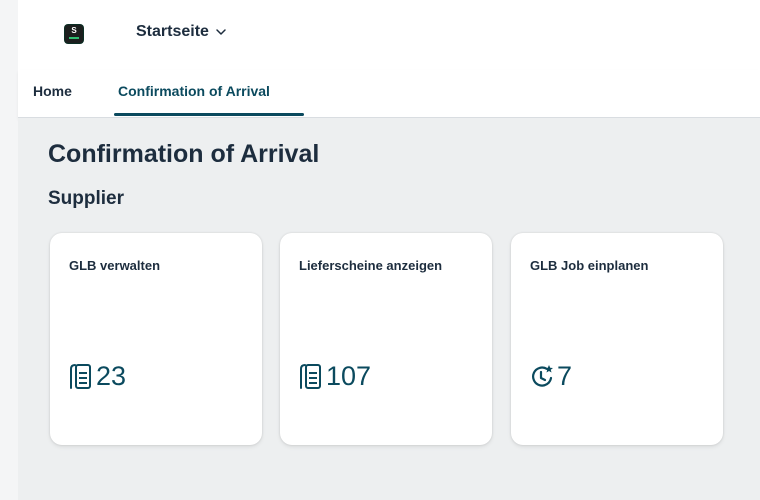  Describe the element at coordinates (111, 376) in the screenshot. I see `tile-kpi-value: 23` at that location.